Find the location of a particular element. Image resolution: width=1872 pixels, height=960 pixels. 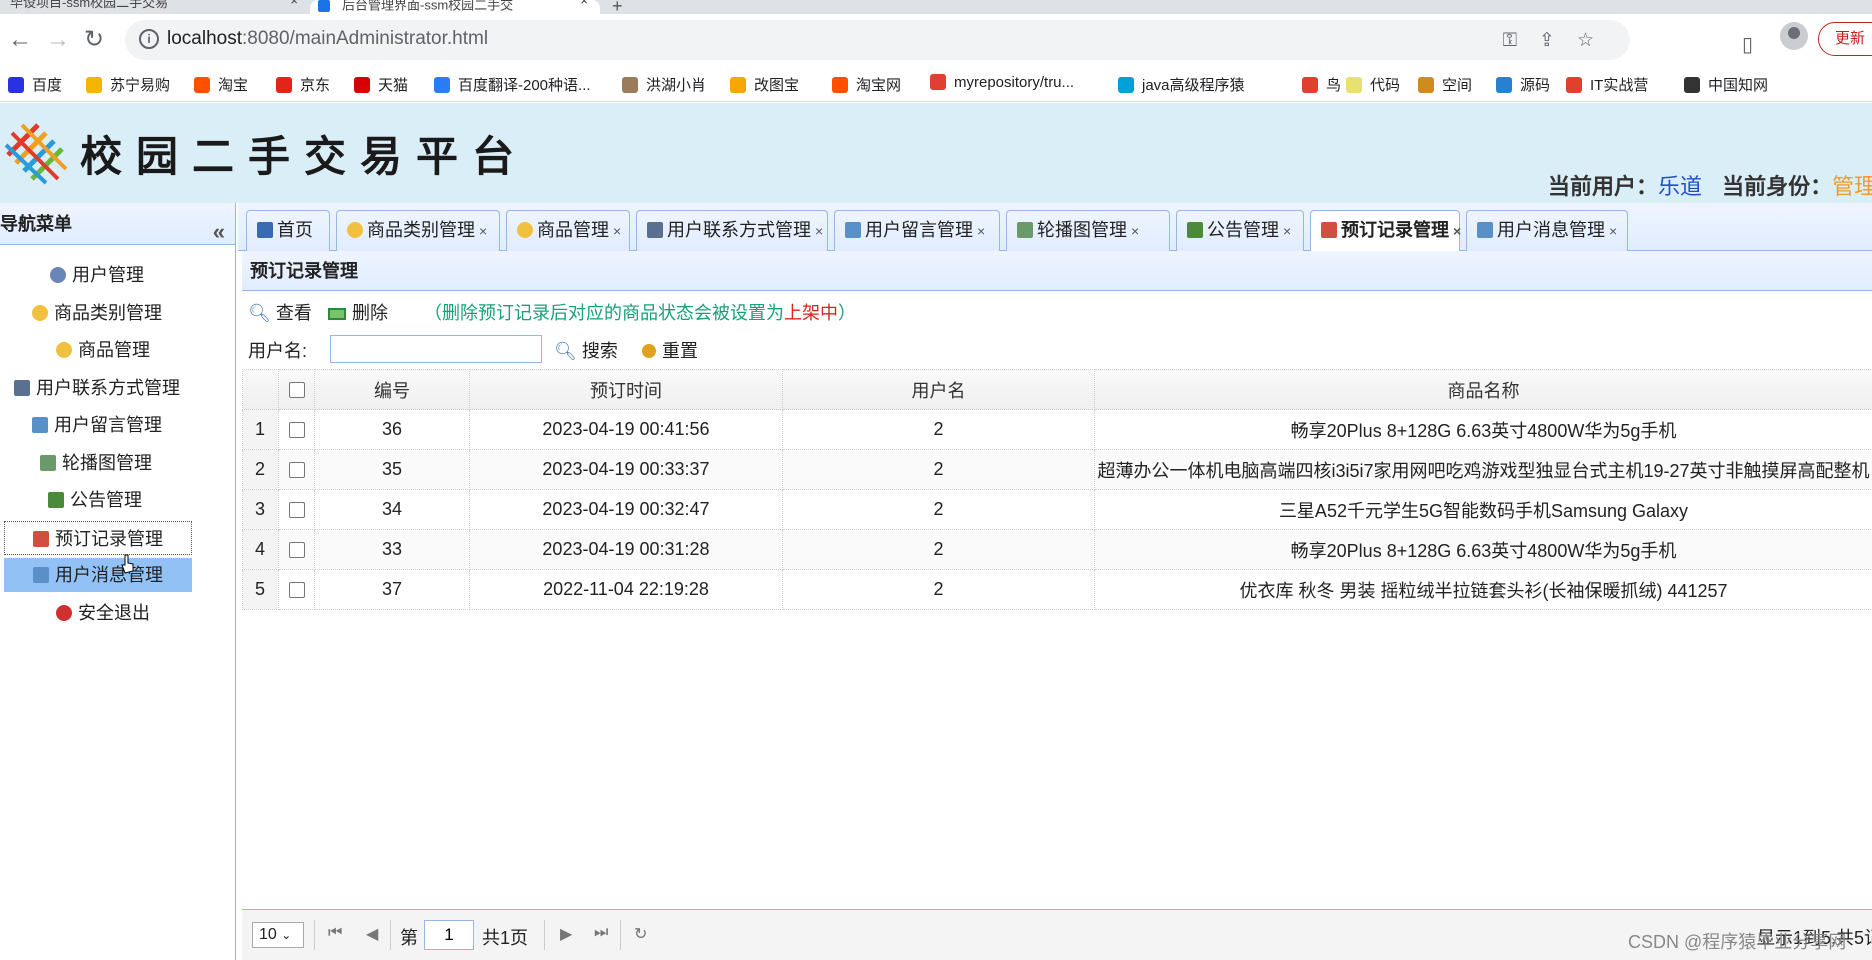

sidebar-item-label: 安全退出 is located at coordinates (114, 613).